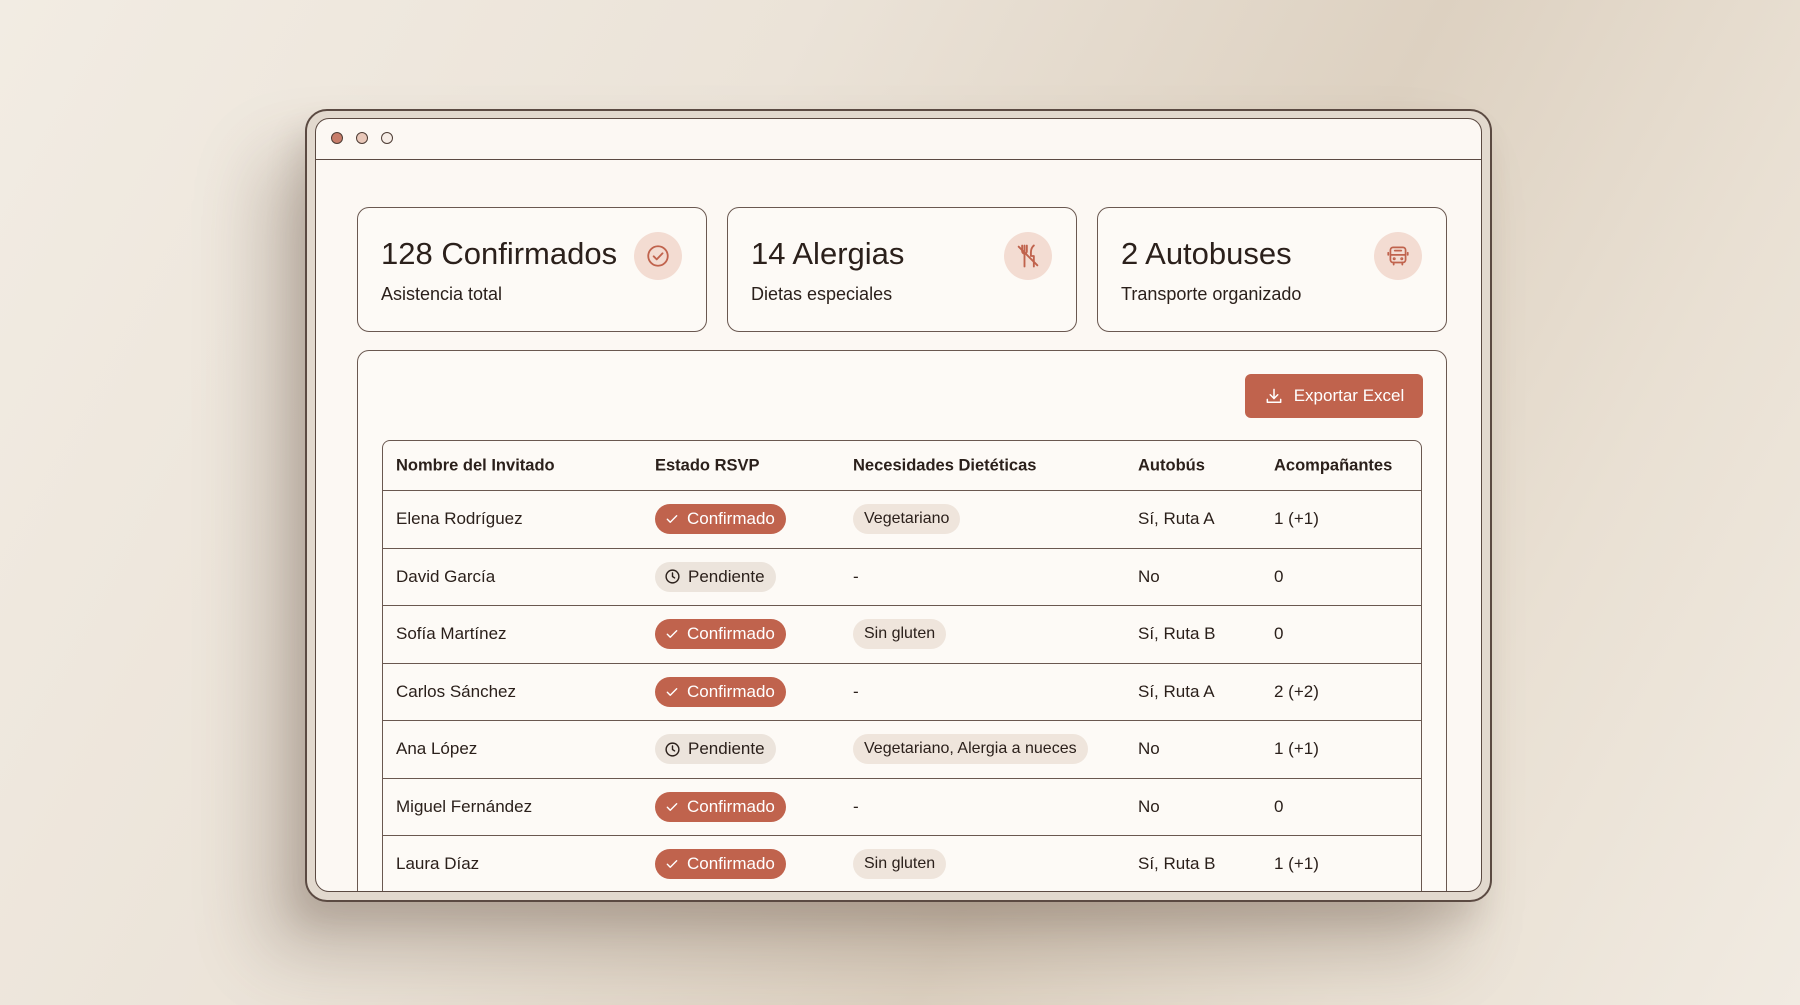 The width and height of the screenshot is (1800, 1005). What do you see at coordinates (438, 864) in the screenshot?
I see `guest-name: Laura Díaz` at bounding box center [438, 864].